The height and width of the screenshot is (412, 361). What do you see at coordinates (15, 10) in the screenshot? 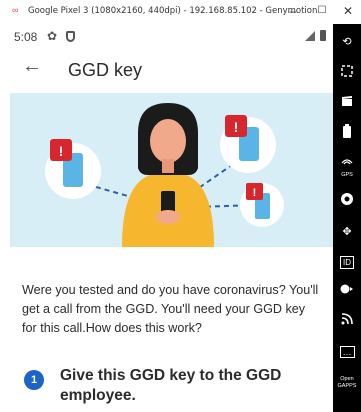
I see `genymotion-logo-icon: ∞` at bounding box center [15, 10].